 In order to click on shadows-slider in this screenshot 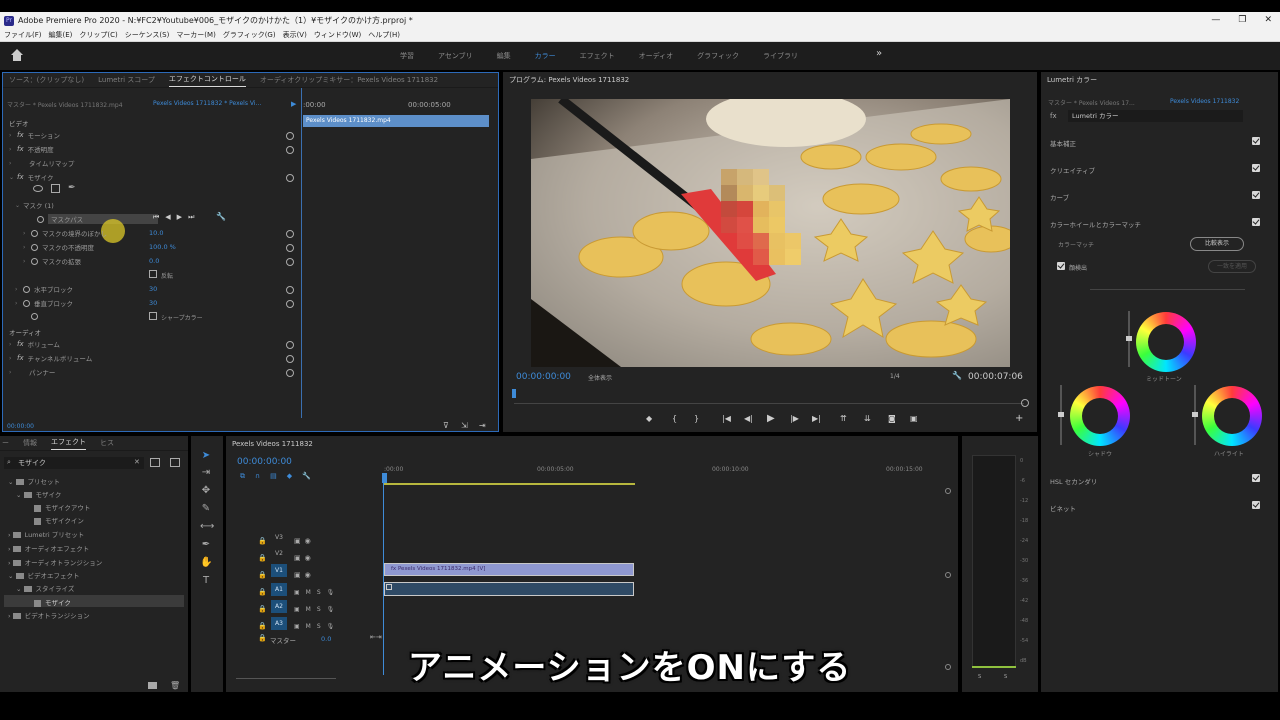, I will do `click(1061, 415)`.